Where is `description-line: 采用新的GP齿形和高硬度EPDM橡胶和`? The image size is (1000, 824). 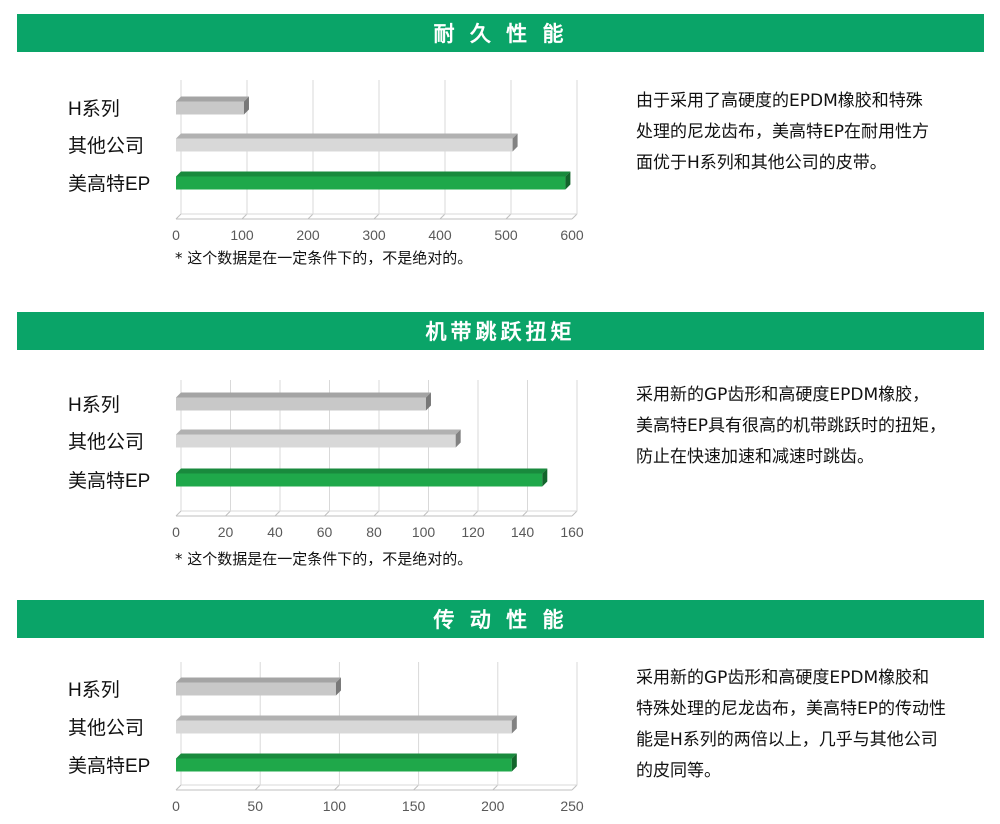 description-line: 采用新的GP齿形和高硬度EPDM橡胶和 is located at coordinates (783, 678).